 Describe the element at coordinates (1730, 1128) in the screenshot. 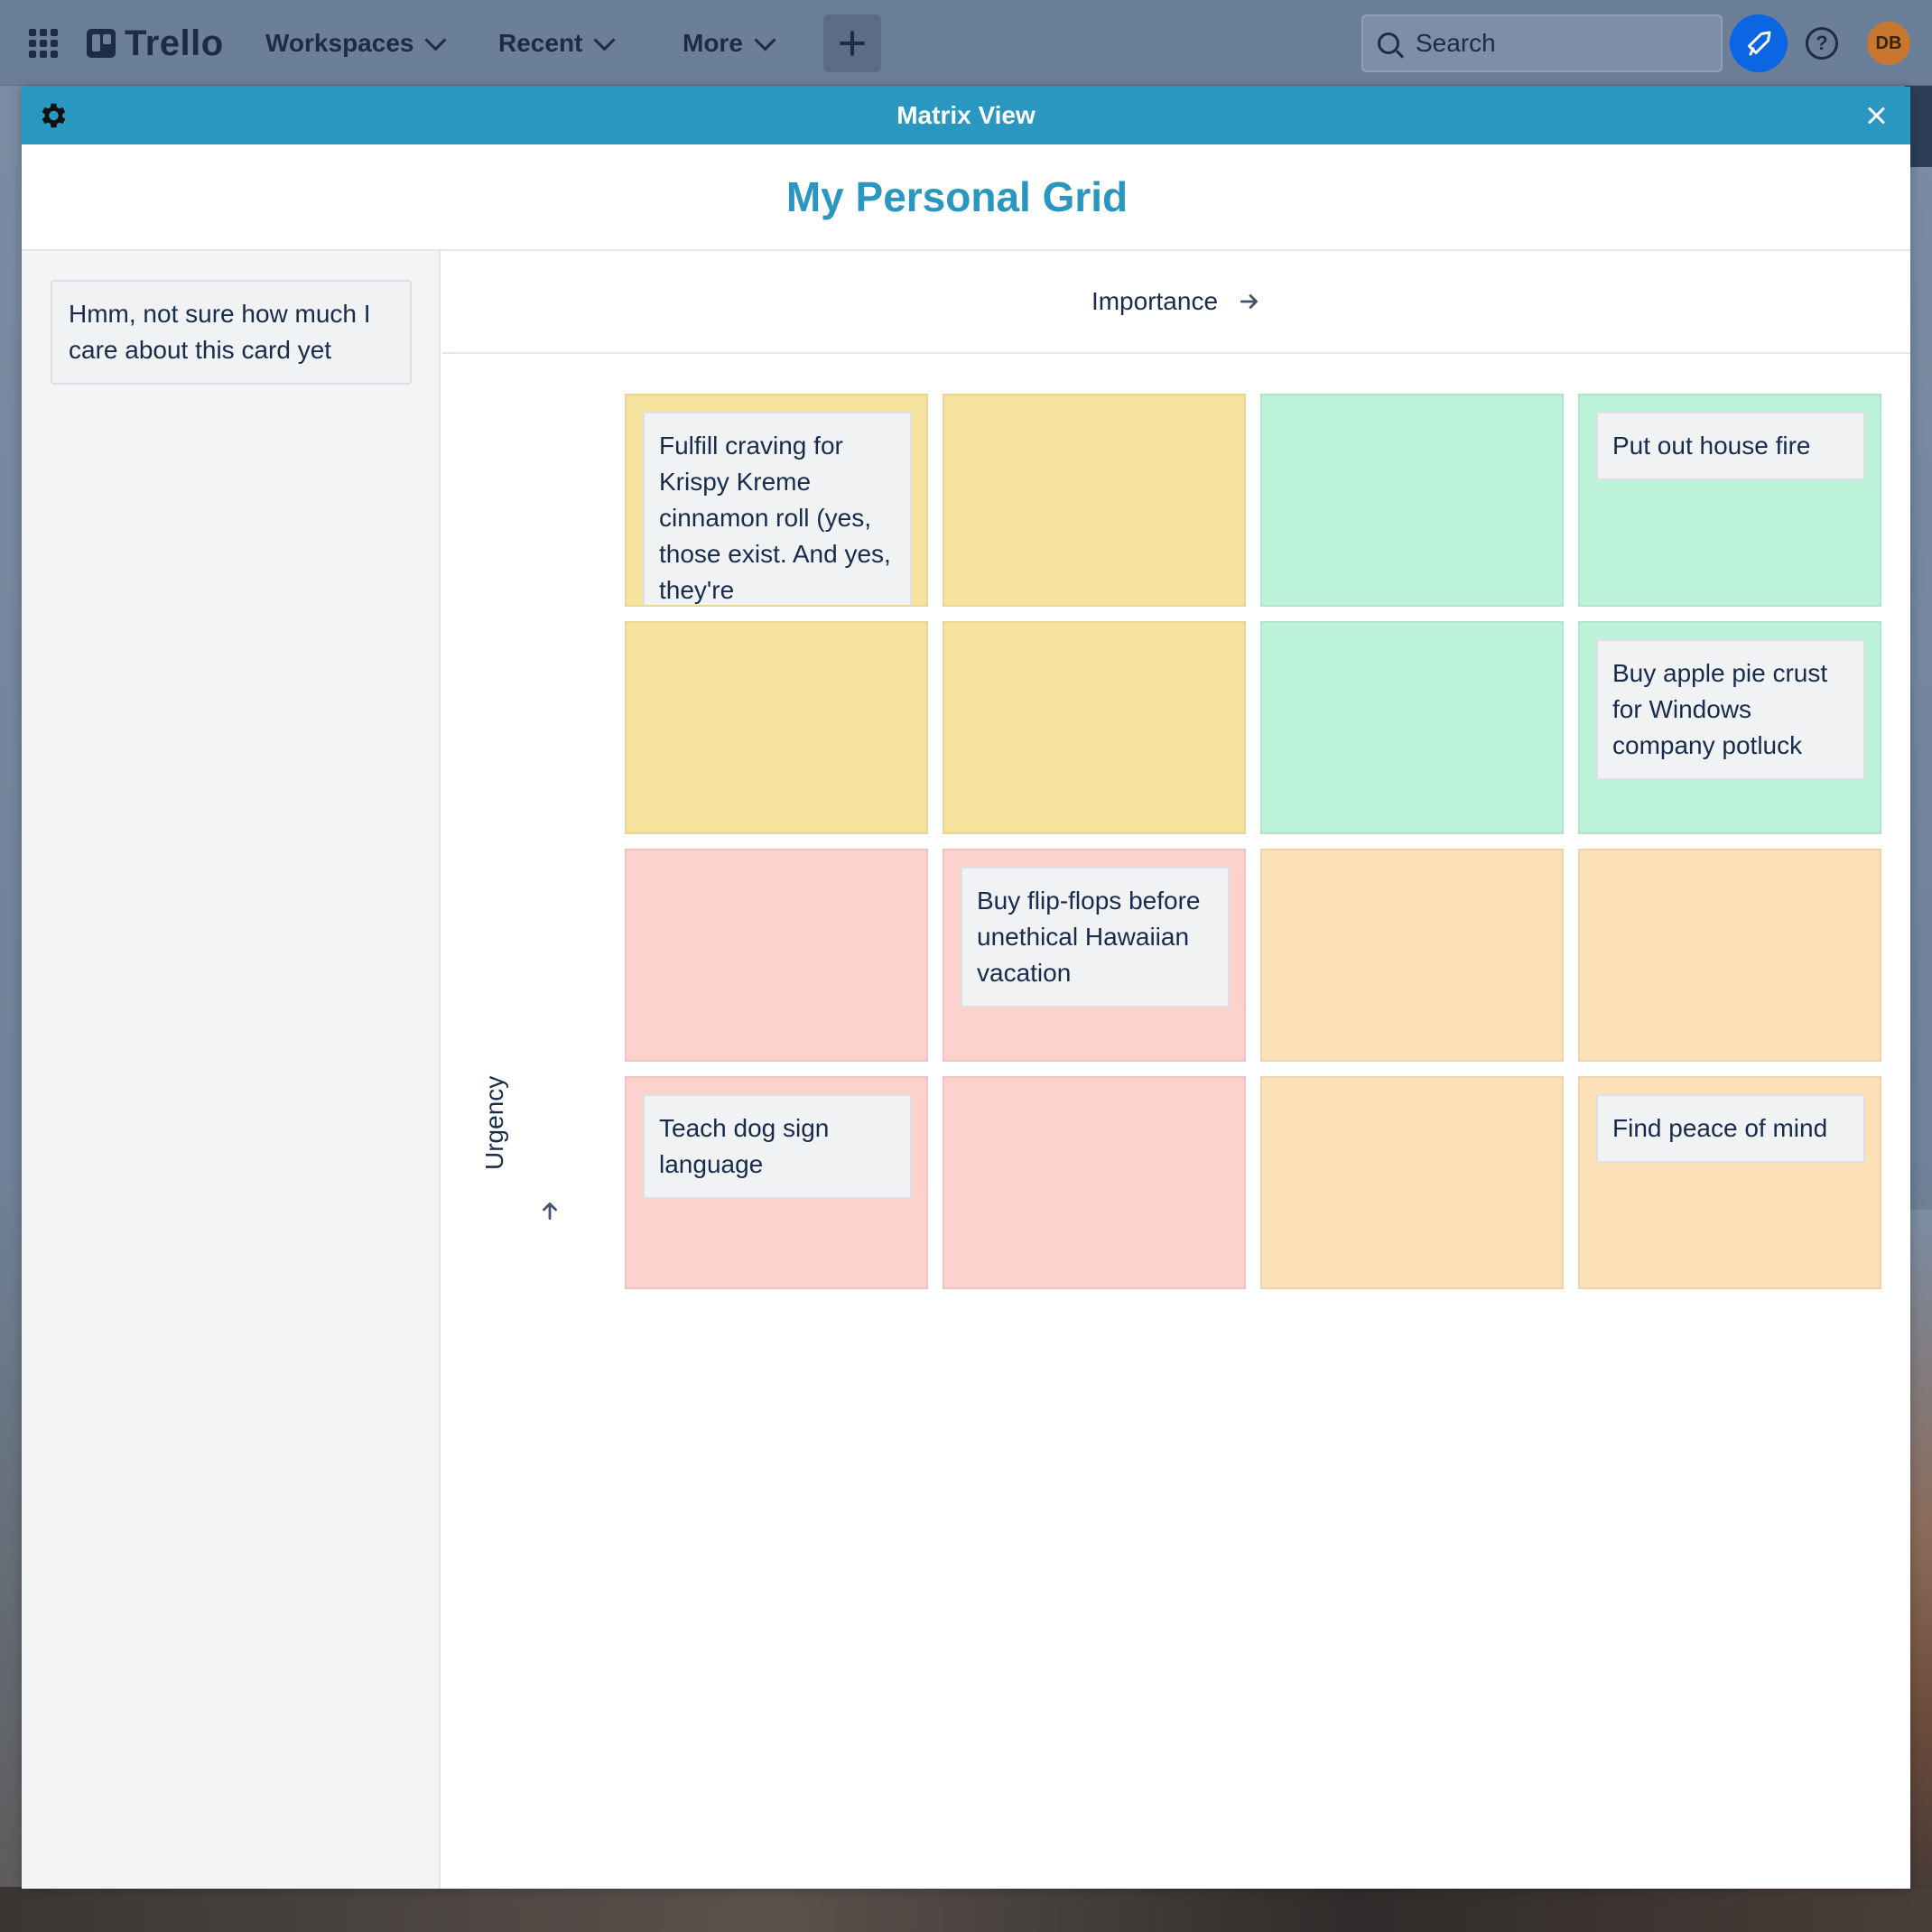

I see `matrix-card: Find peace of mind` at that location.